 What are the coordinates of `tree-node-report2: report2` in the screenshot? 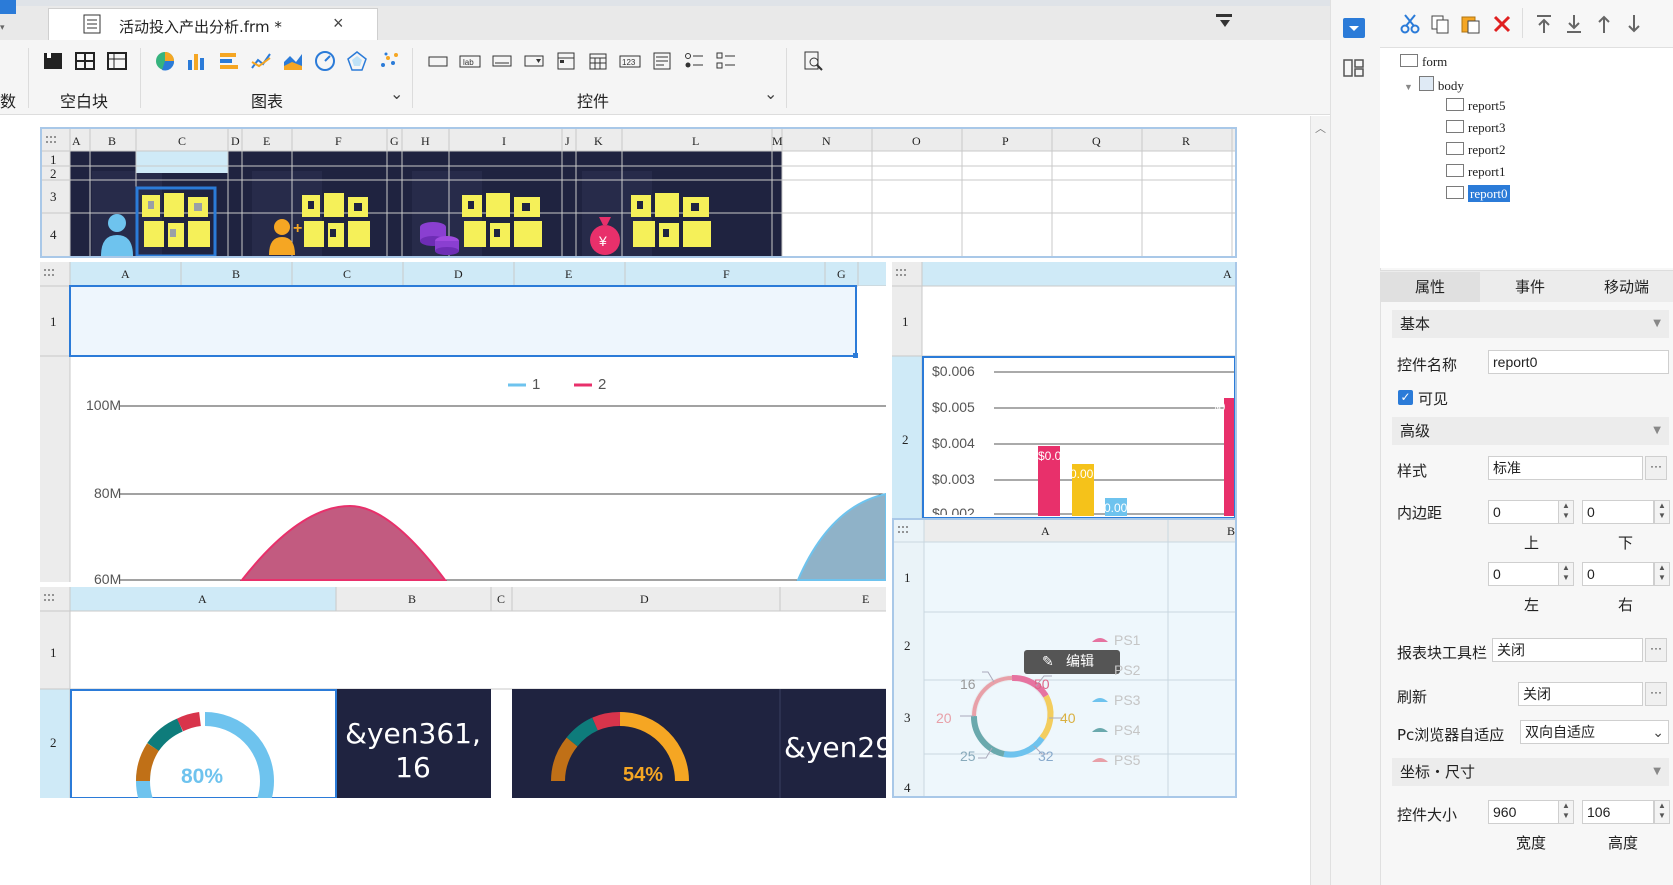 It's located at (1476, 150).